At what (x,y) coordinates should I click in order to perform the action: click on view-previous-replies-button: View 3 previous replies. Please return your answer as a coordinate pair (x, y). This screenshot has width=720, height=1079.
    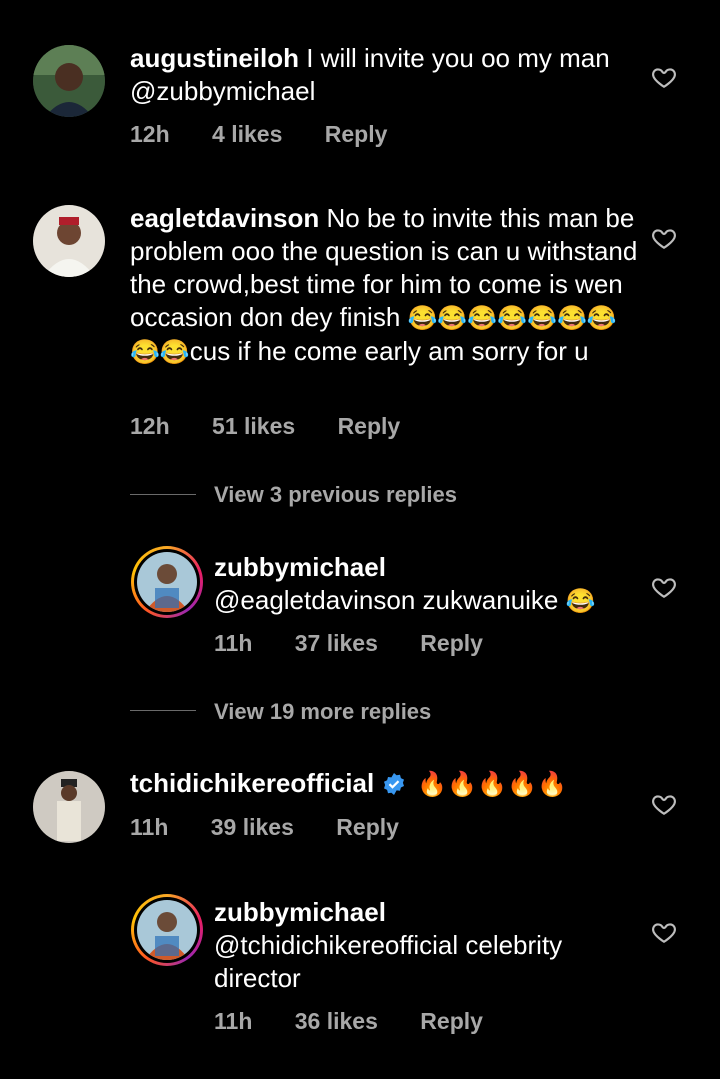
    Looking at the image, I should click on (335, 495).